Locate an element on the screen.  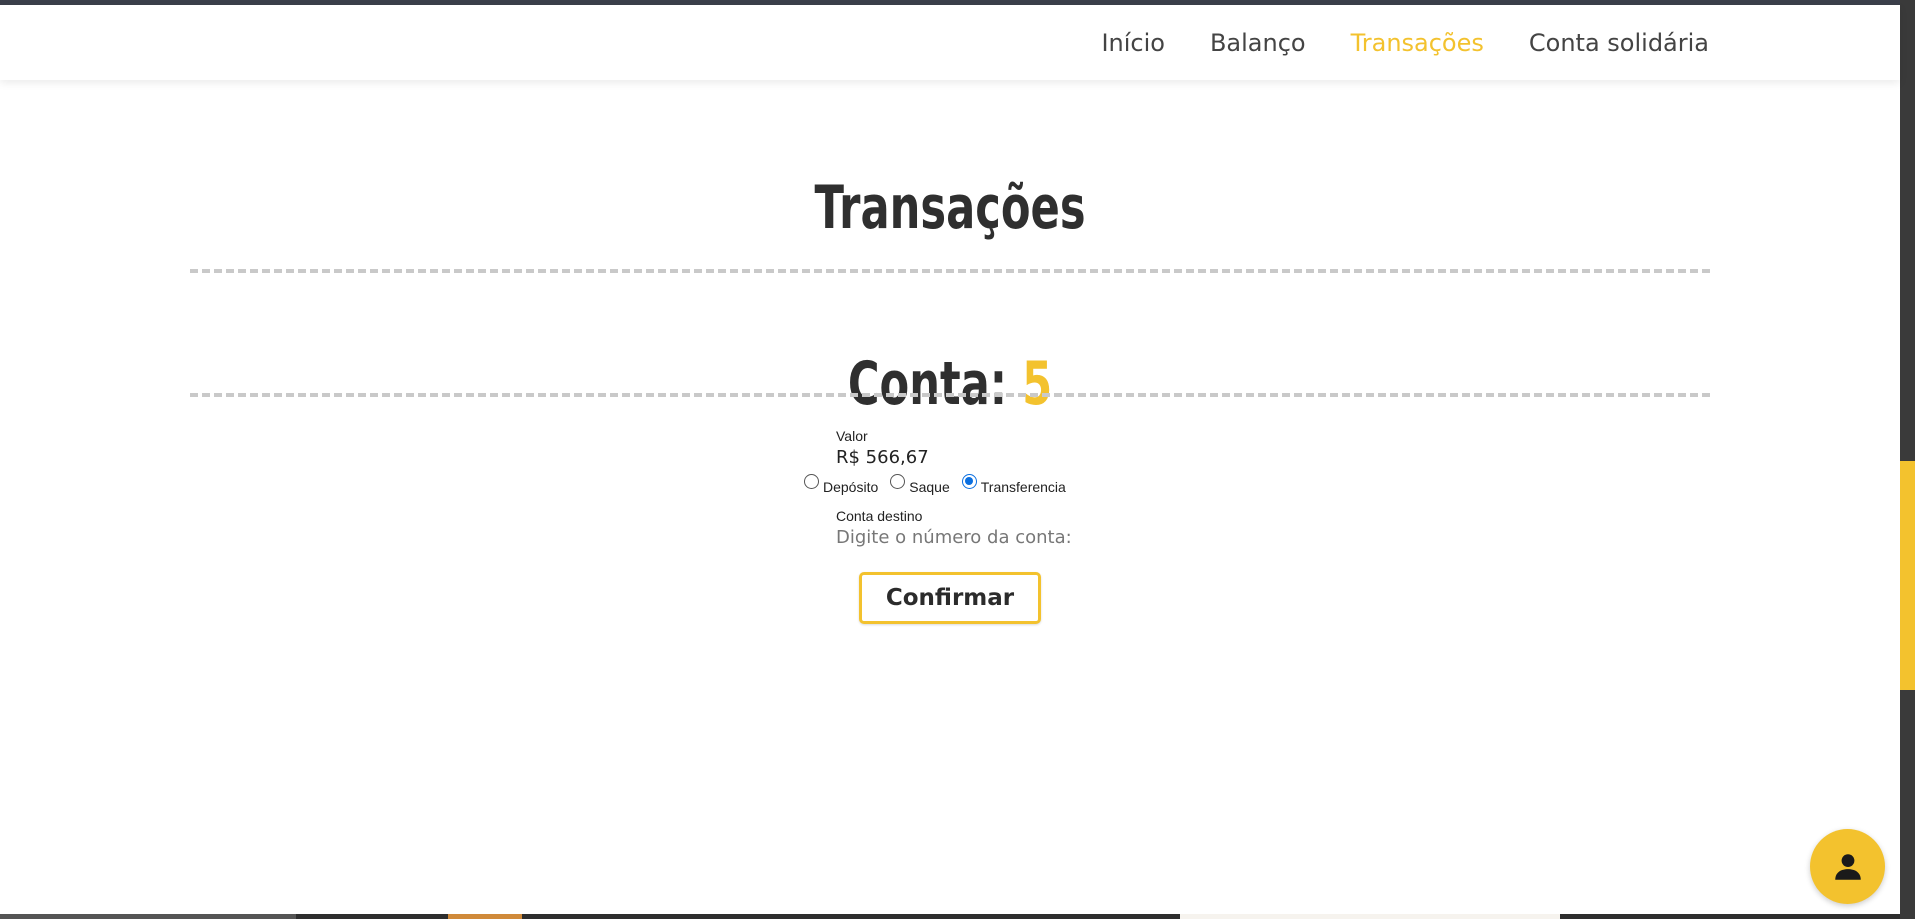
user-fab-button is located at coordinates (1847, 866).